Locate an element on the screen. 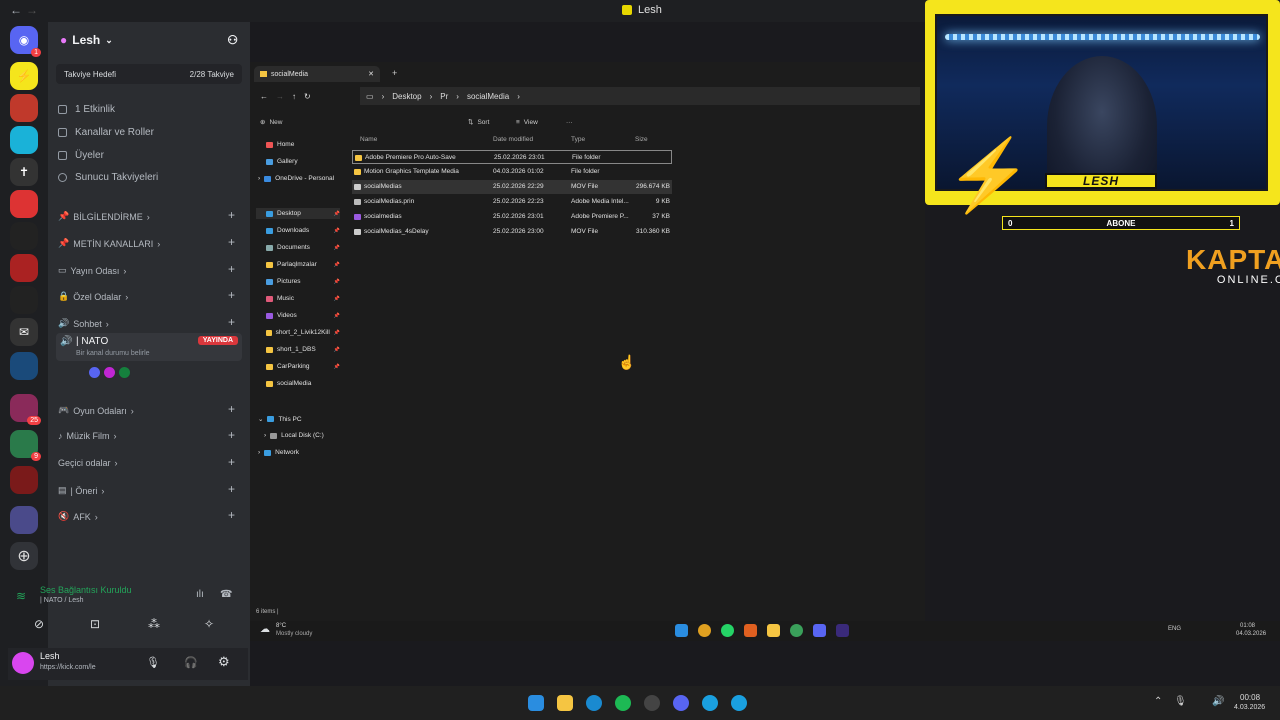 The width and height of the screenshot is (1280, 720). microphone-icon: 🎙 is located at coordinates (153, 662).